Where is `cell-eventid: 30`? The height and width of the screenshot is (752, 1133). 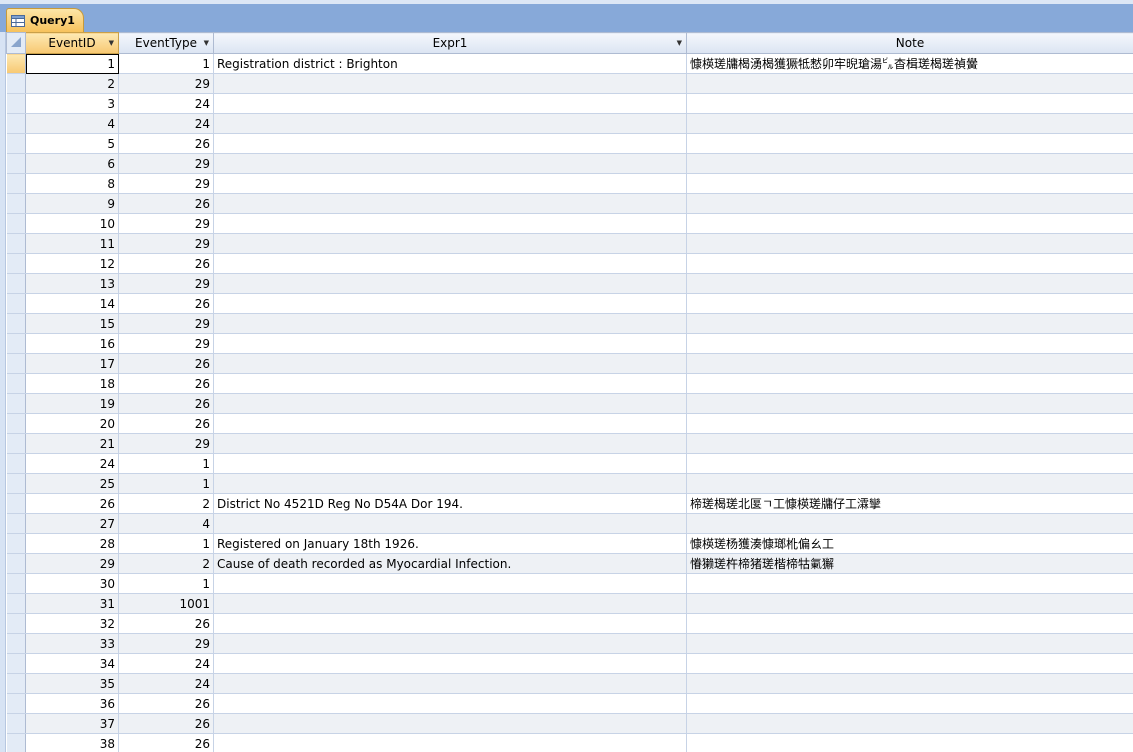 cell-eventid: 30 is located at coordinates (72, 583).